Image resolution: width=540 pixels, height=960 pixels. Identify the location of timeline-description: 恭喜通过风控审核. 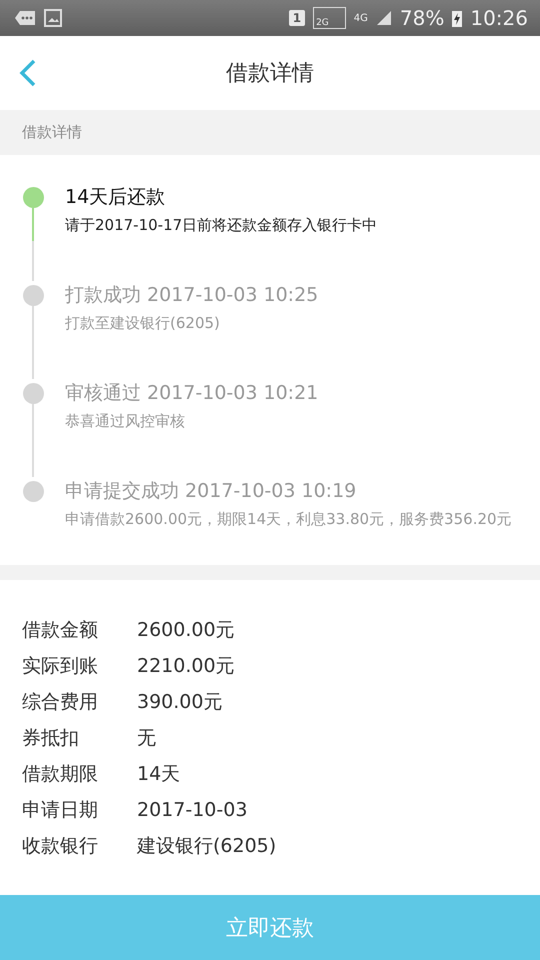
(125, 421).